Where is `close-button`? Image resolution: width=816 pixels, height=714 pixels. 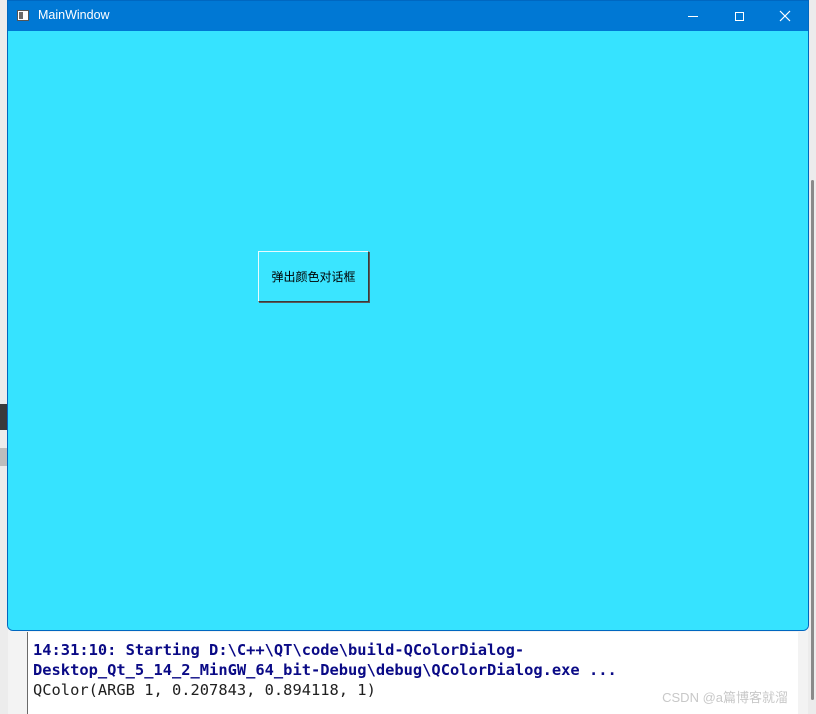
close-button is located at coordinates (785, 16).